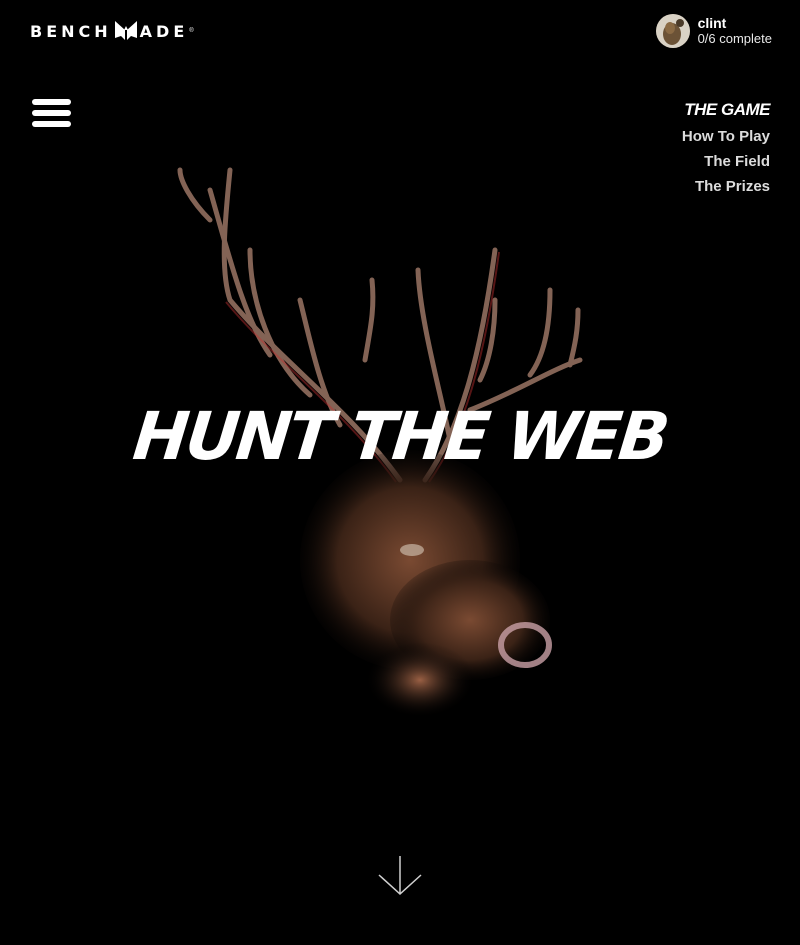 This screenshot has height=945, width=800. I want to click on butterfly-logo-icon, so click(125, 30).